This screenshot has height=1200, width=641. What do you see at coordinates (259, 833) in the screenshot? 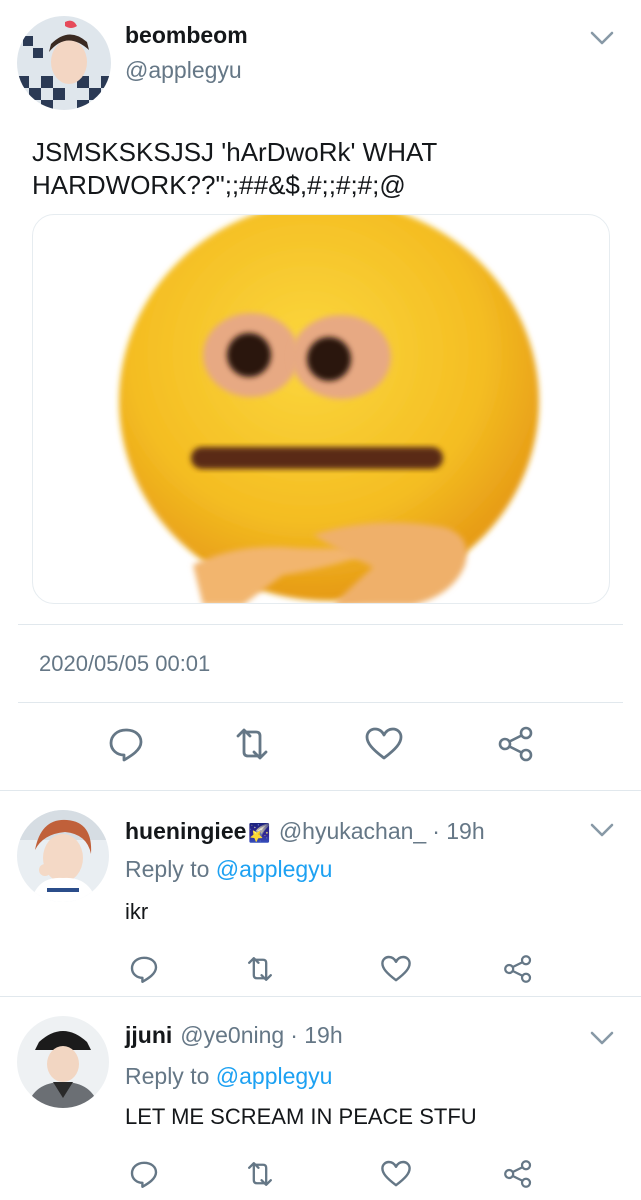
I see `name-badge-icon: 🌠` at bounding box center [259, 833].